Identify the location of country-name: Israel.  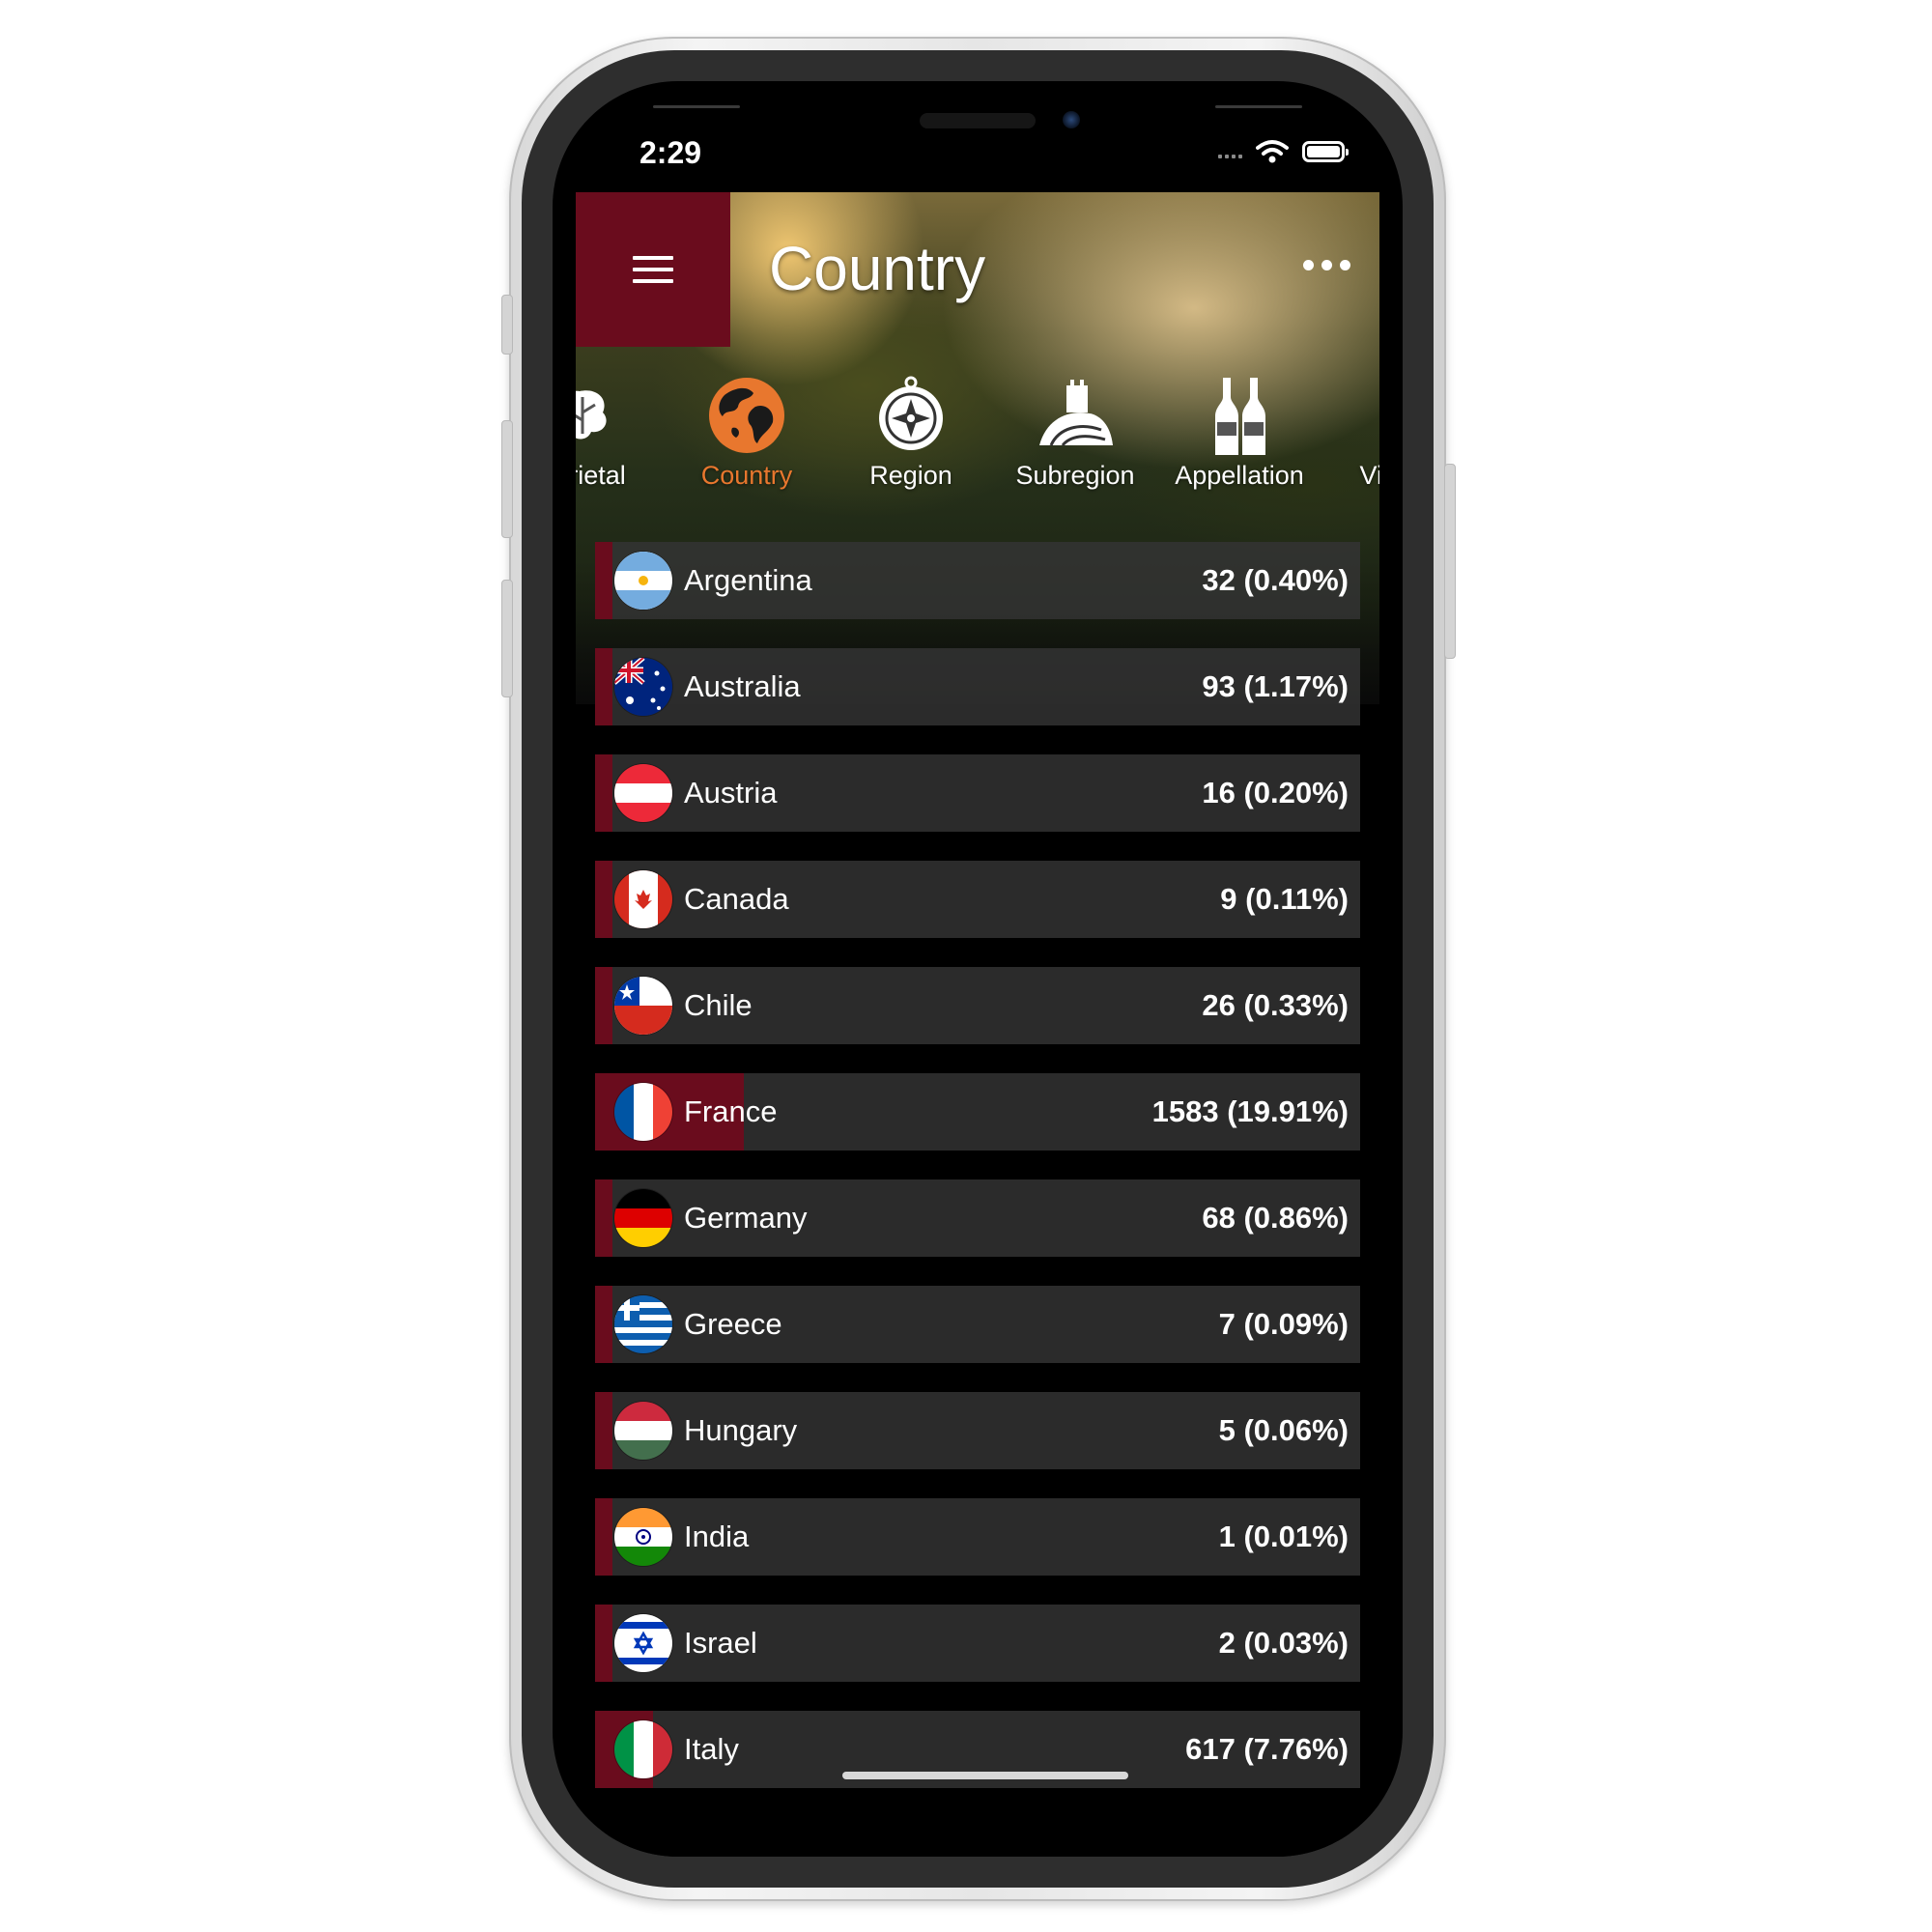
(720, 1643).